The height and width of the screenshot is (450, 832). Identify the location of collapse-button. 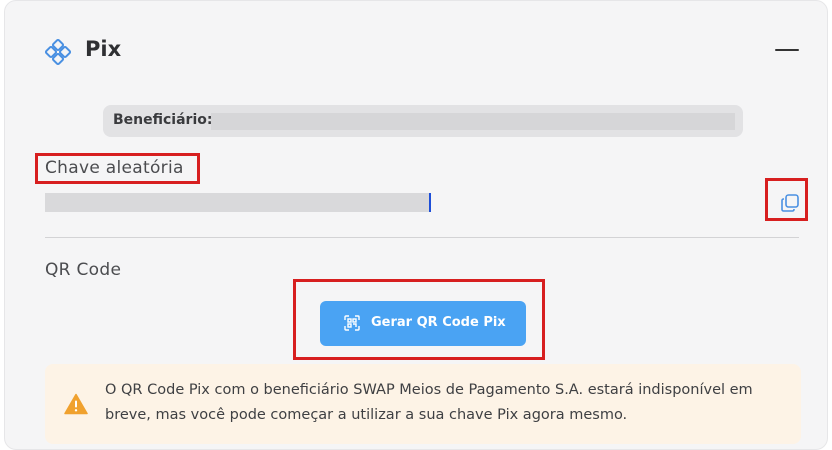
(787, 50).